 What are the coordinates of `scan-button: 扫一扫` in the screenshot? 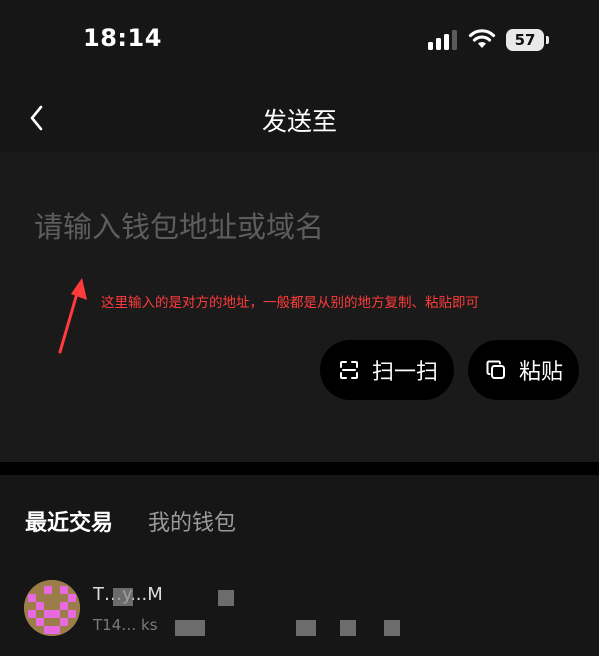 It's located at (387, 370).